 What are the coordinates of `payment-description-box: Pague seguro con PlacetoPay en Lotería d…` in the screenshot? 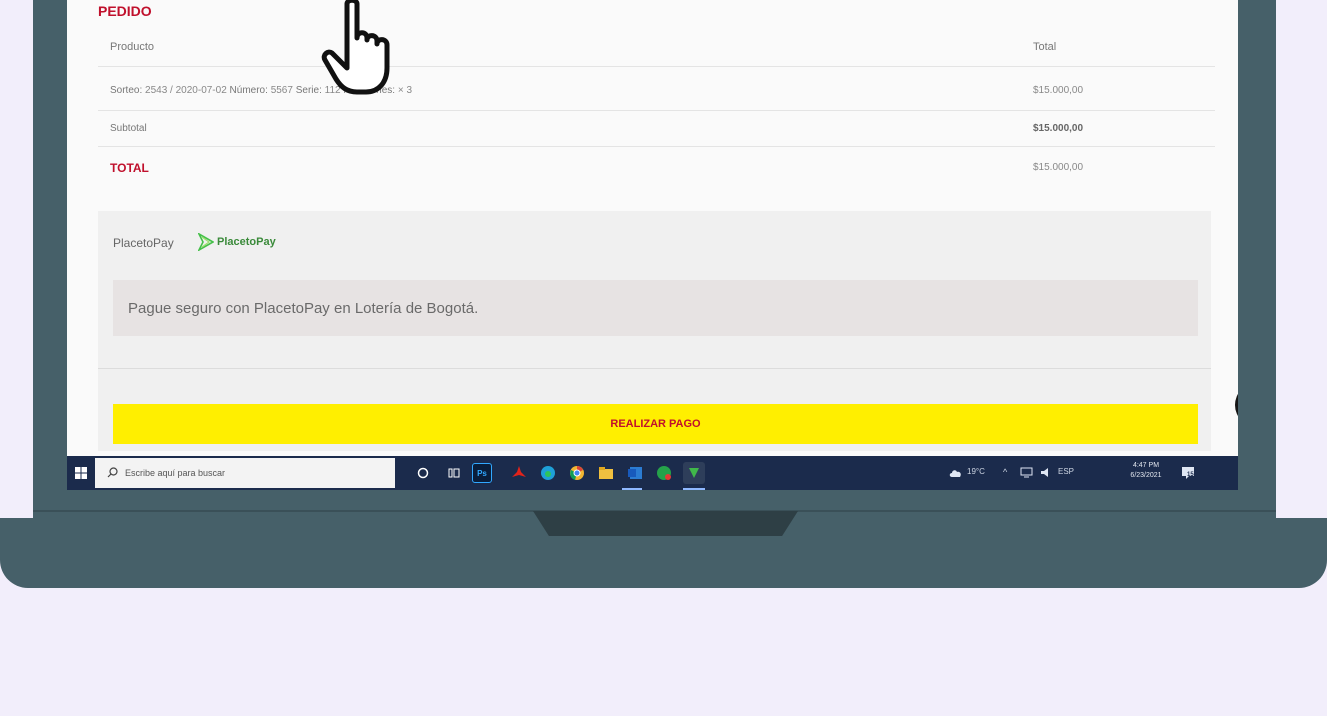 It's located at (655, 308).